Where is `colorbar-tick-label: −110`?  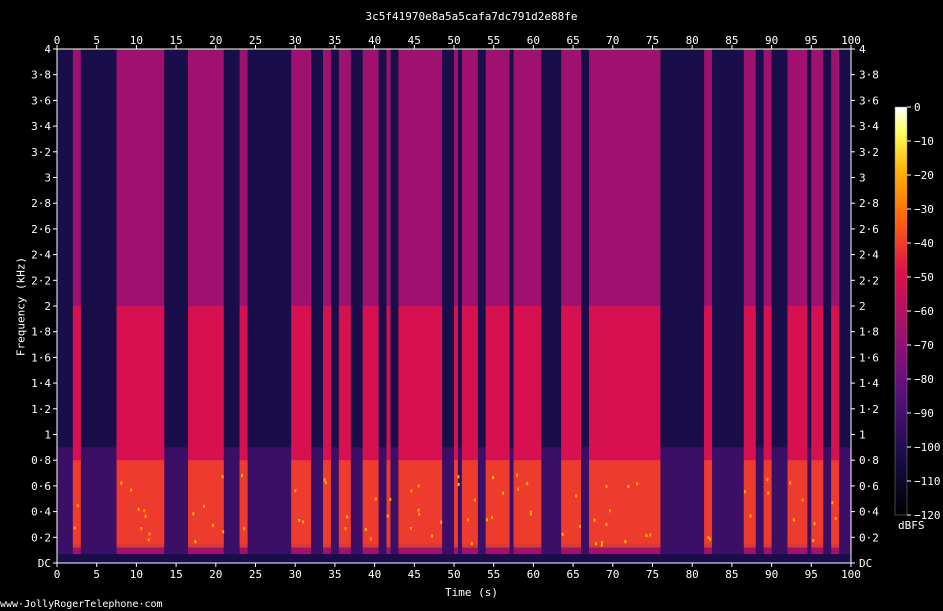 colorbar-tick-label: −110 is located at coordinates (927, 481).